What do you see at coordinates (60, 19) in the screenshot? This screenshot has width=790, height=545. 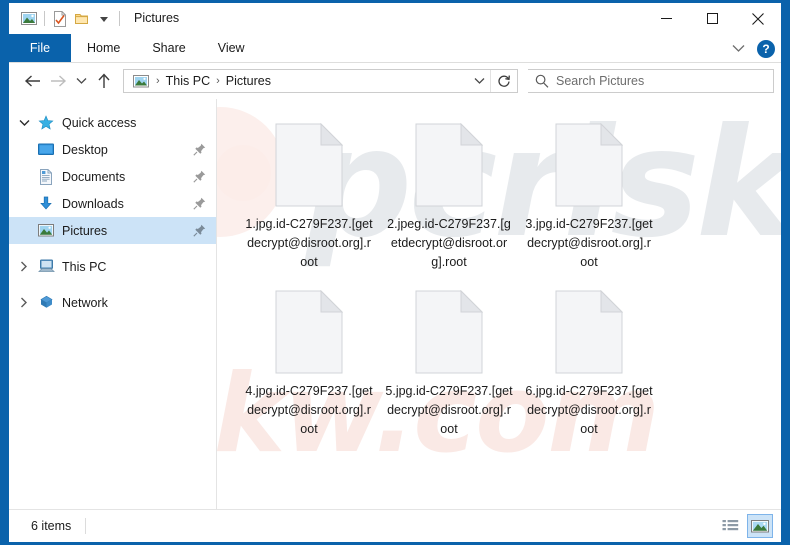 I see `properties-icon` at bounding box center [60, 19].